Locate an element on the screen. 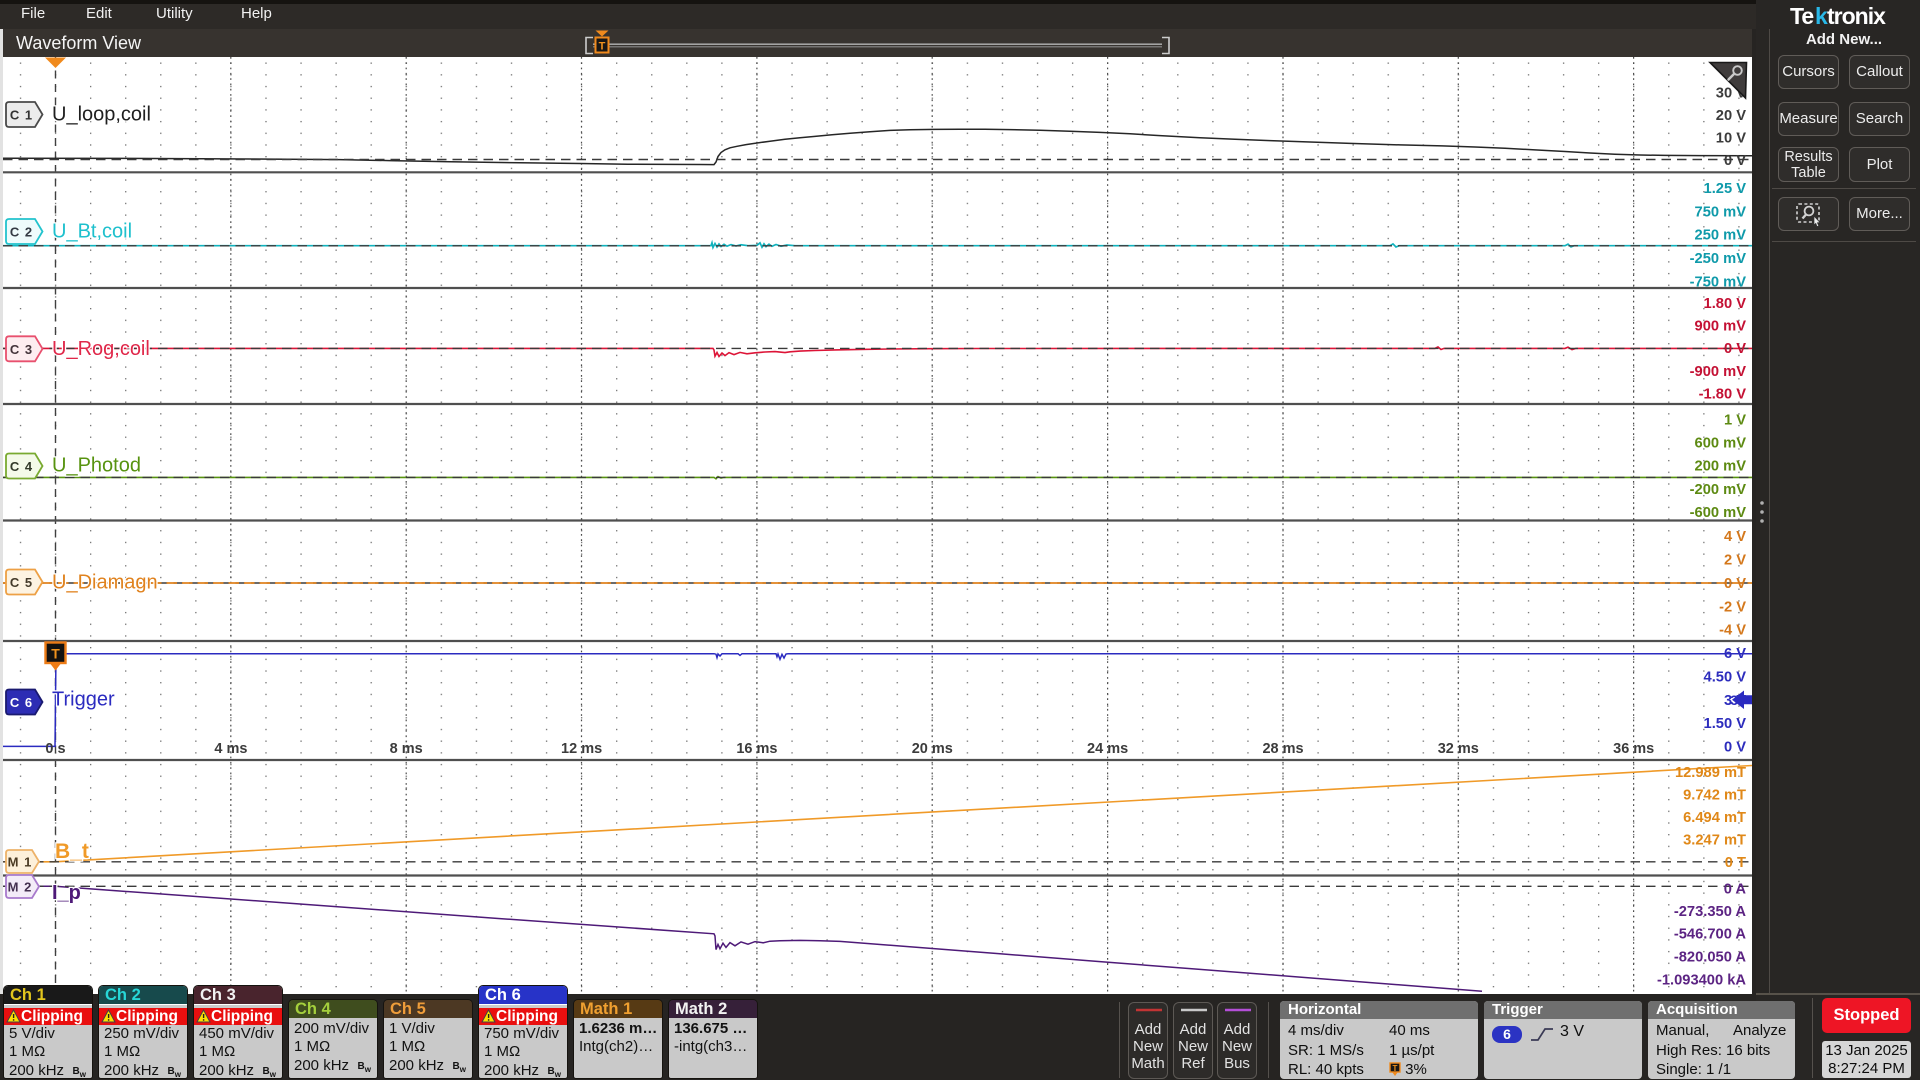 The height and width of the screenshot is (1080, 1920). svg-text: 32 ms is located at coordinates (1458, 749).